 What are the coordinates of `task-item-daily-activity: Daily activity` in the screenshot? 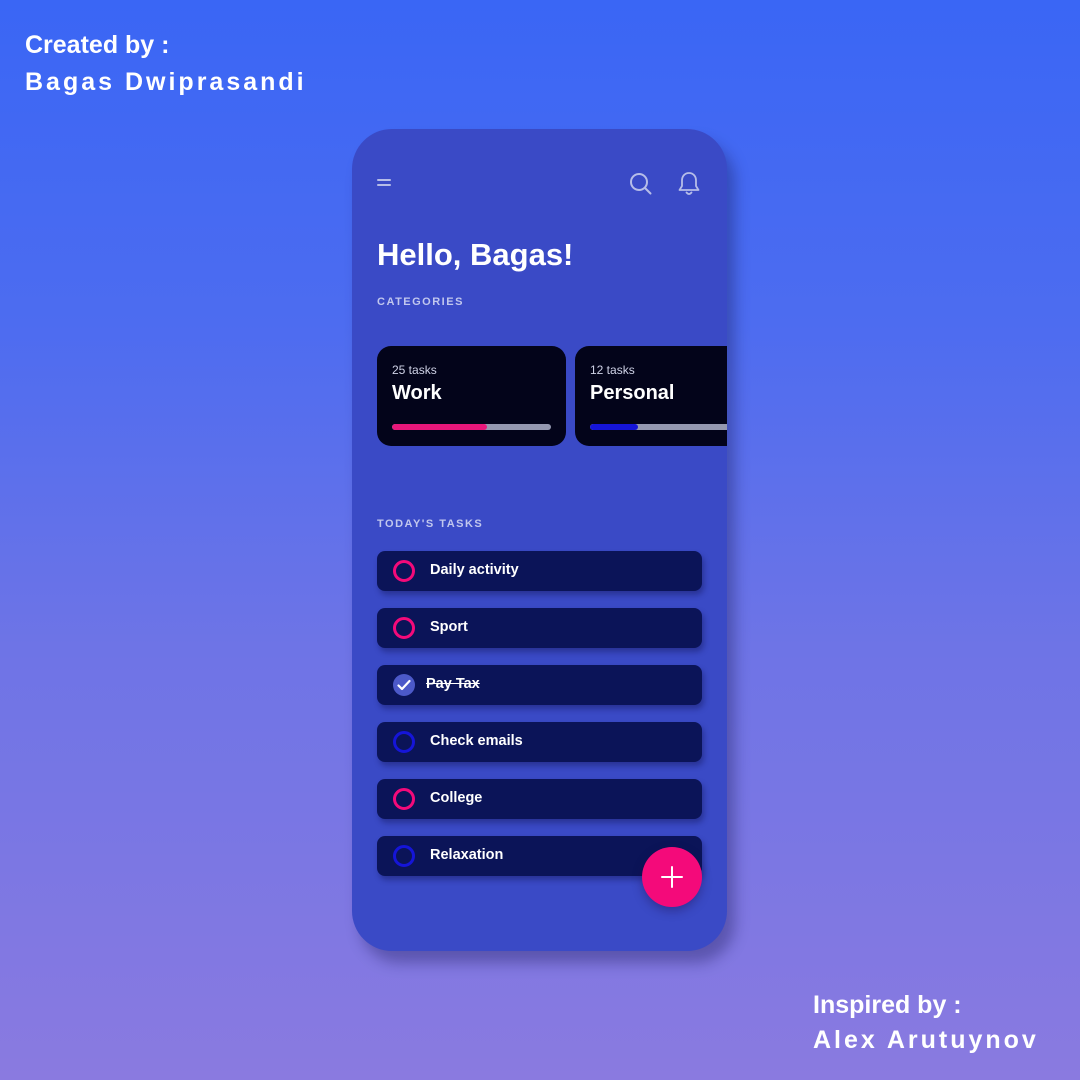 It's located at (539, 571).